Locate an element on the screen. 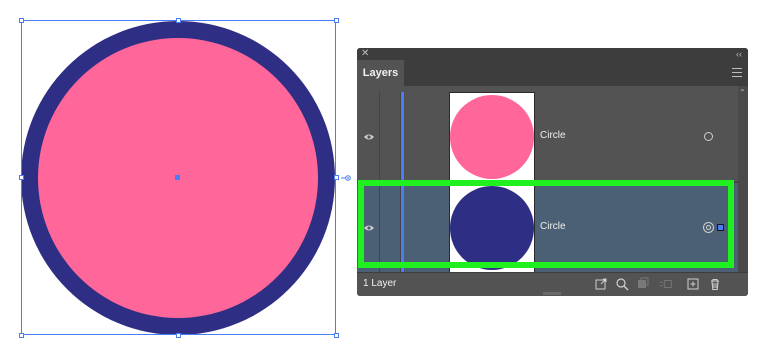 The image size is (768, 358). tab-layers: Layers is located at coordinates (380, 73).